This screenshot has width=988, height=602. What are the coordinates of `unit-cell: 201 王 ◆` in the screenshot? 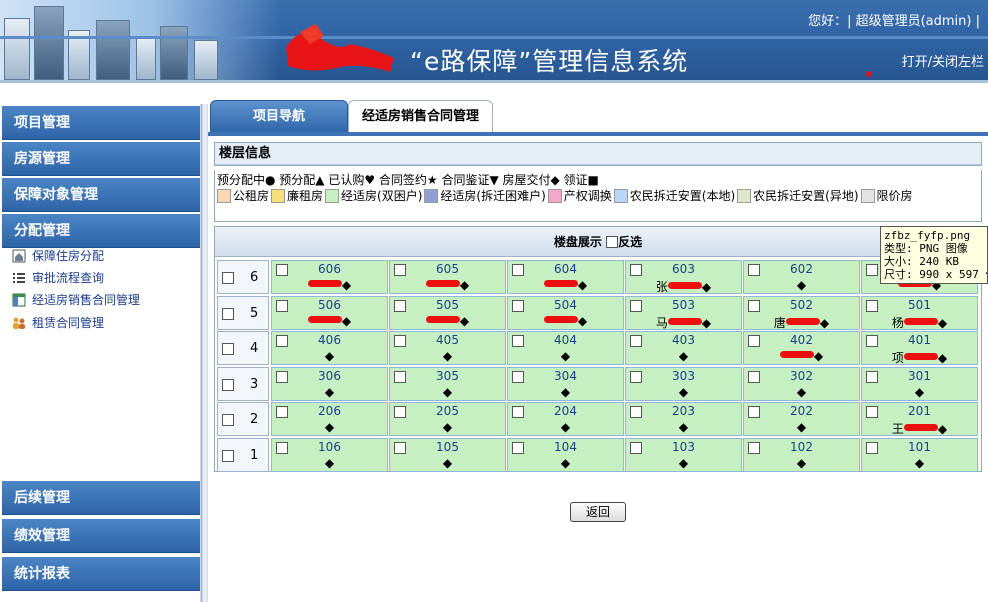 It's located at (919, 419).